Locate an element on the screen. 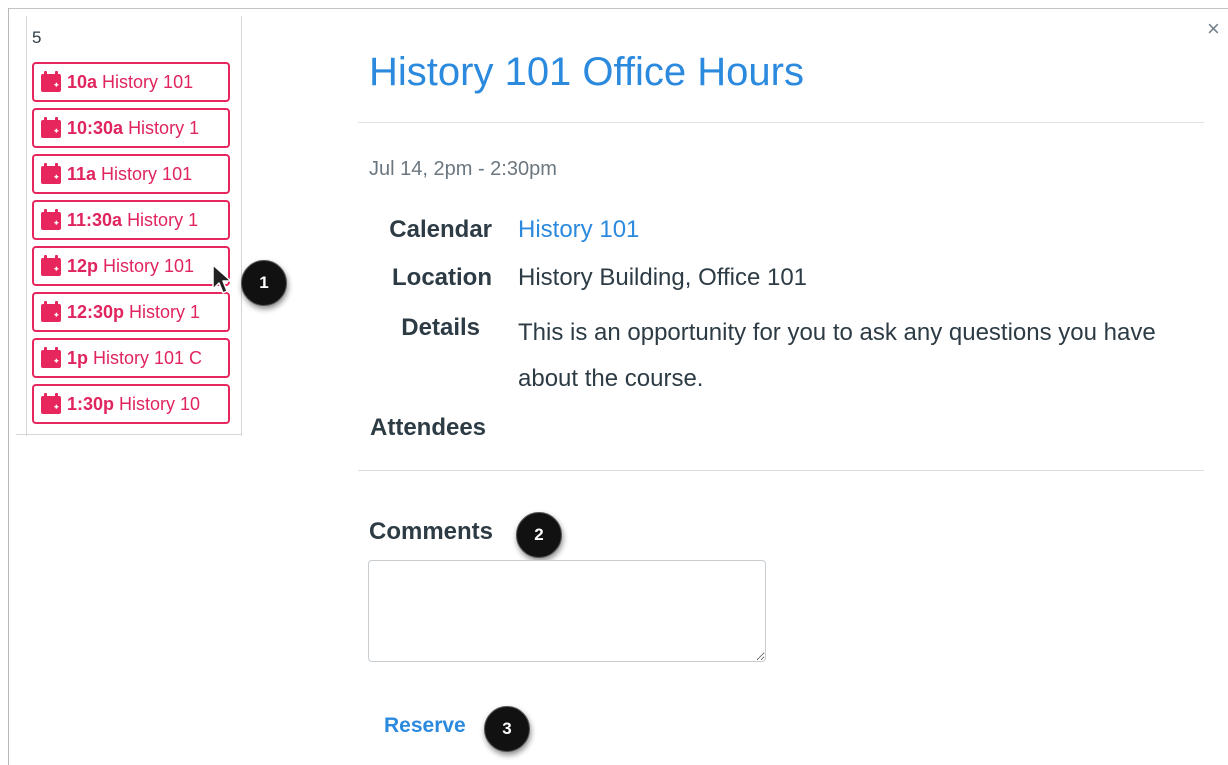 The width and height of the screenshot is (1228, 765). appointment-slot: 1:30p History 10 is located at coordinates (131, 404).